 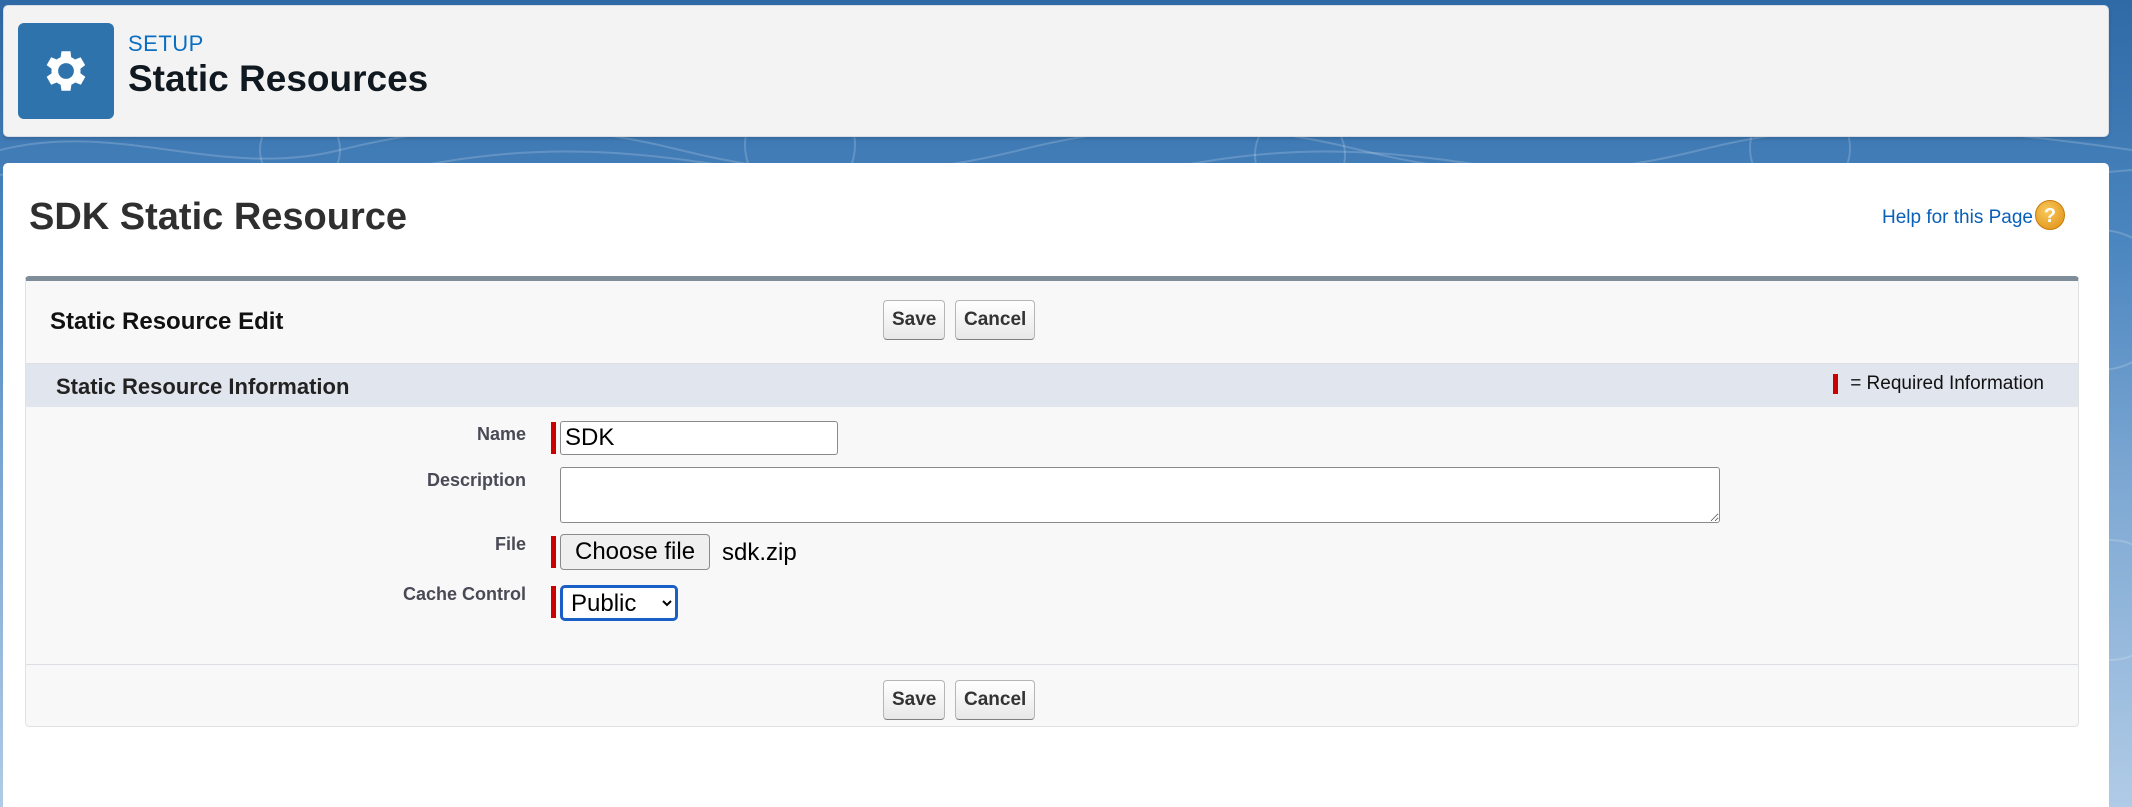 I want to click on cancel-button-top: Cancel, so click(x=995, y=320).